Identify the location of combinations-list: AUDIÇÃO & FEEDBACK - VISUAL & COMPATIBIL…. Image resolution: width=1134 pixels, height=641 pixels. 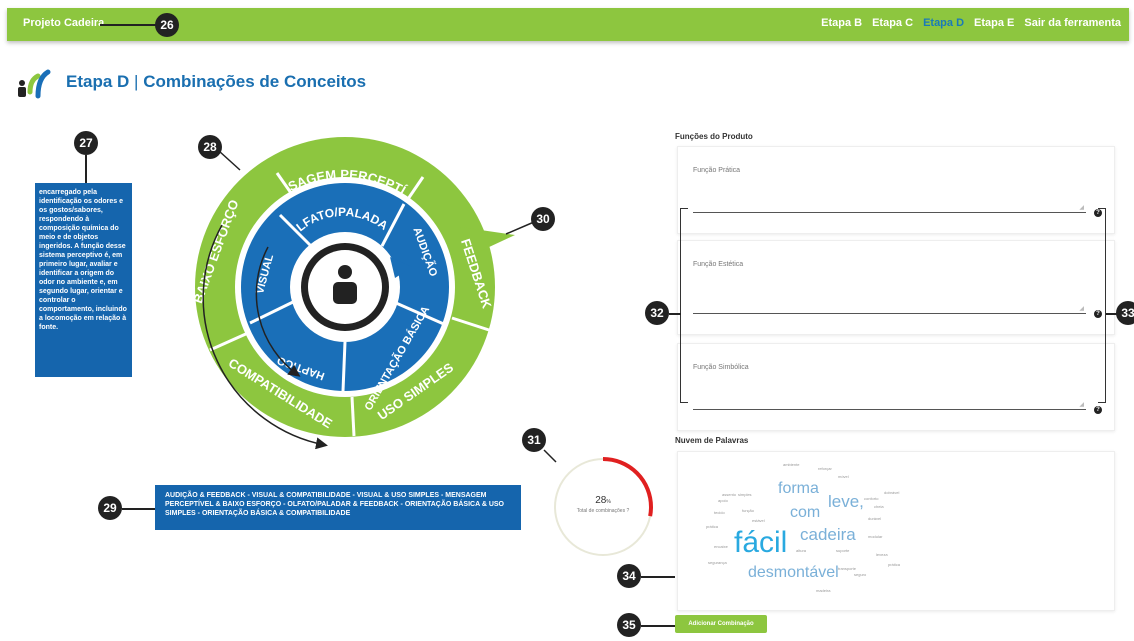
(338, 507).